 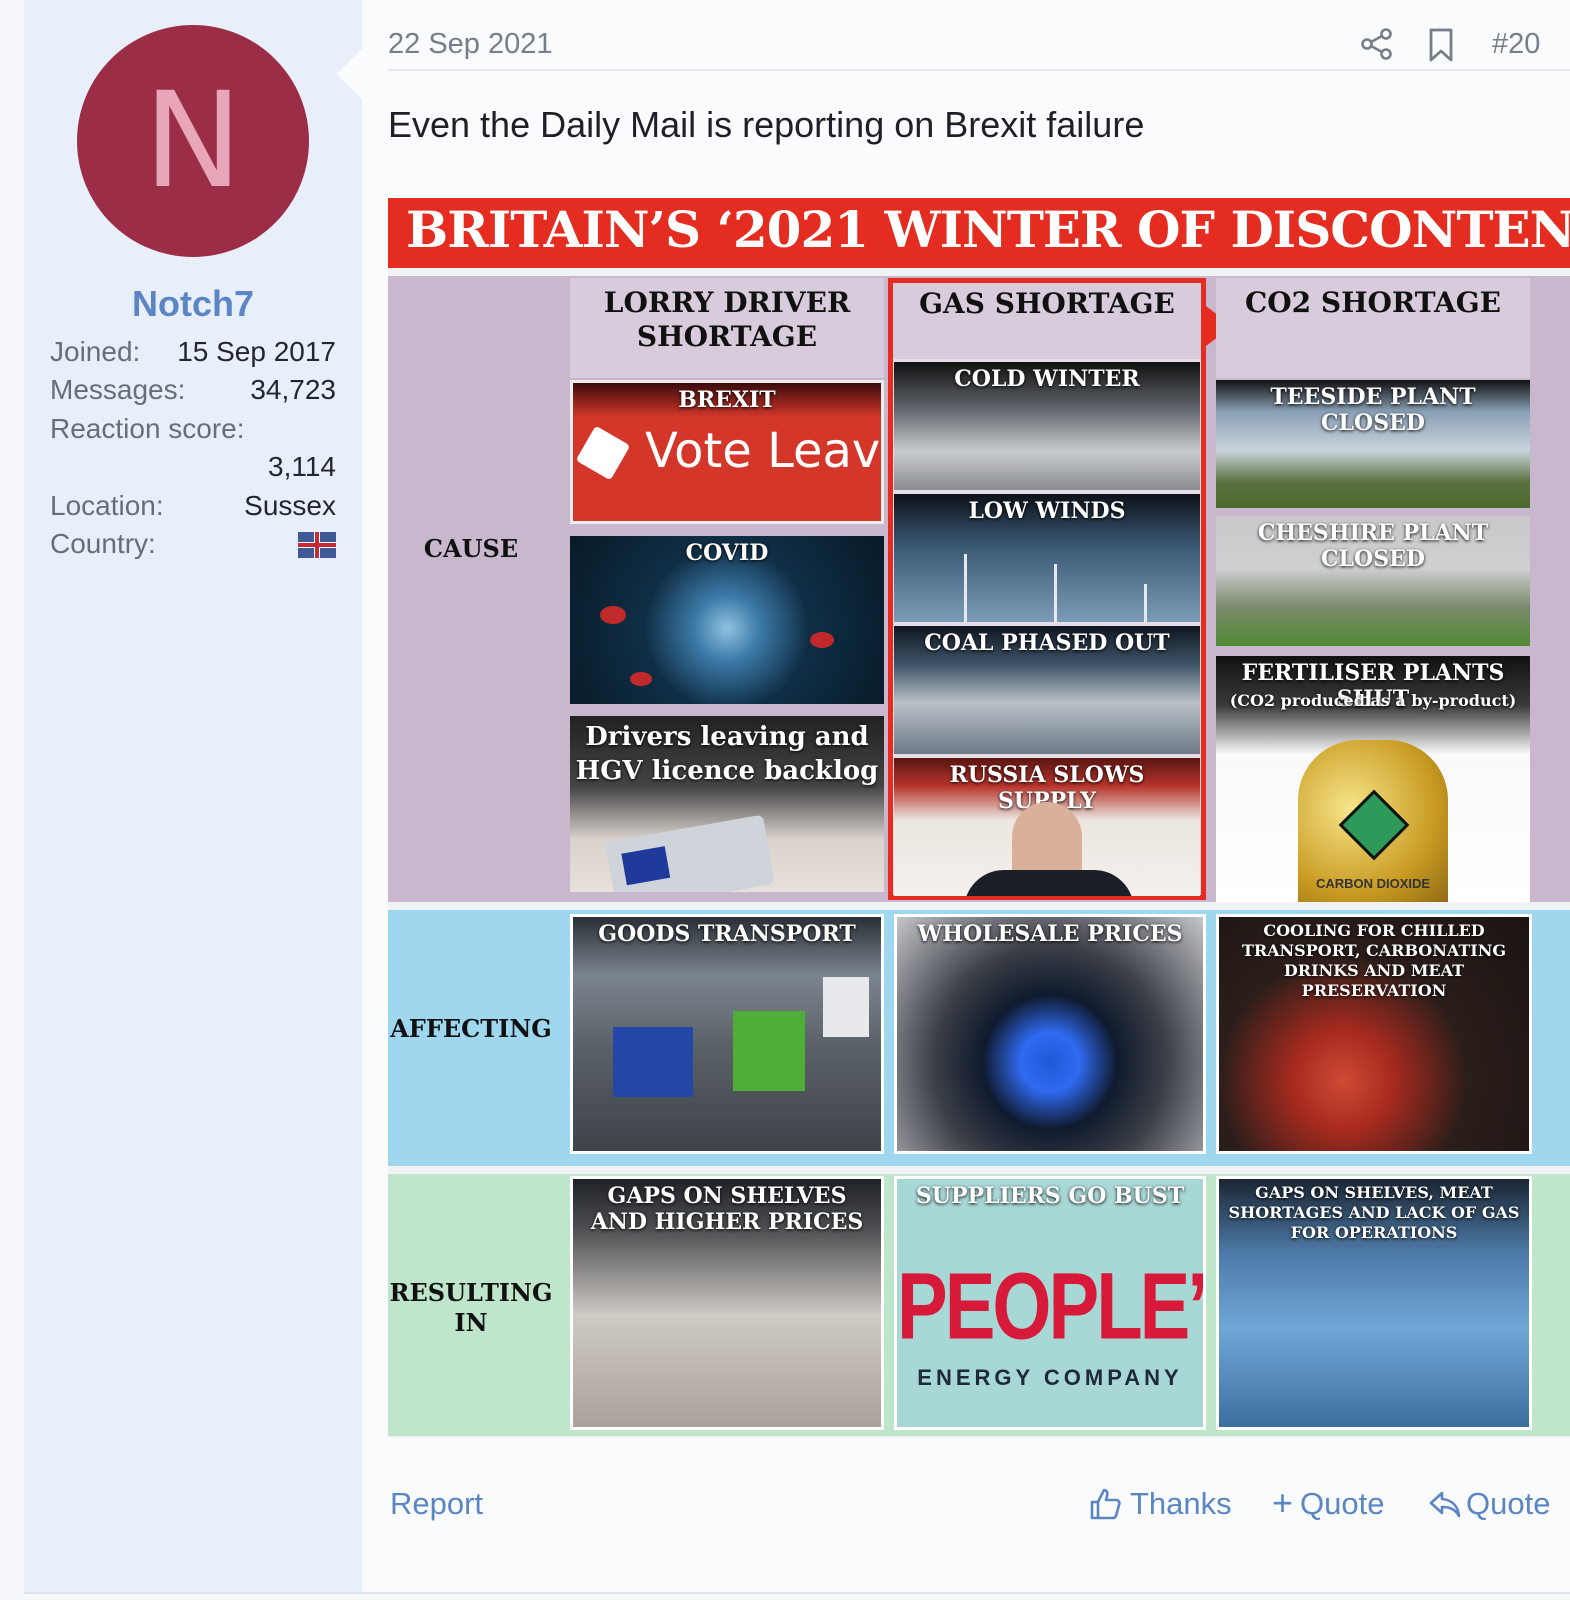 I want to click on peoples-energy-sub: ENERGY COMPANY, so click(x=1050, y=1377).